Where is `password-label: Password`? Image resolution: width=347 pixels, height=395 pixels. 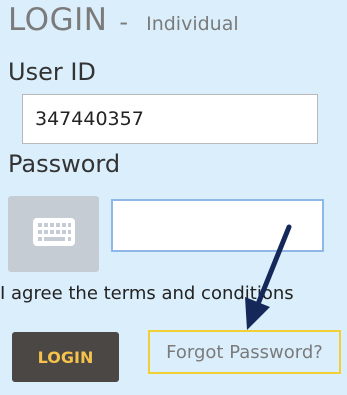 password-label: Password is located at coordinates (64, 164).